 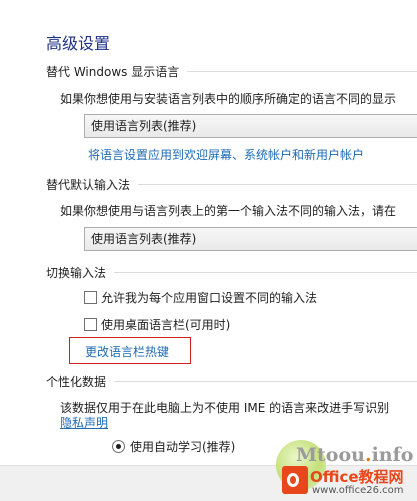 I want to click on section-header: 替代默认输入法, so click(x=231, y=184).